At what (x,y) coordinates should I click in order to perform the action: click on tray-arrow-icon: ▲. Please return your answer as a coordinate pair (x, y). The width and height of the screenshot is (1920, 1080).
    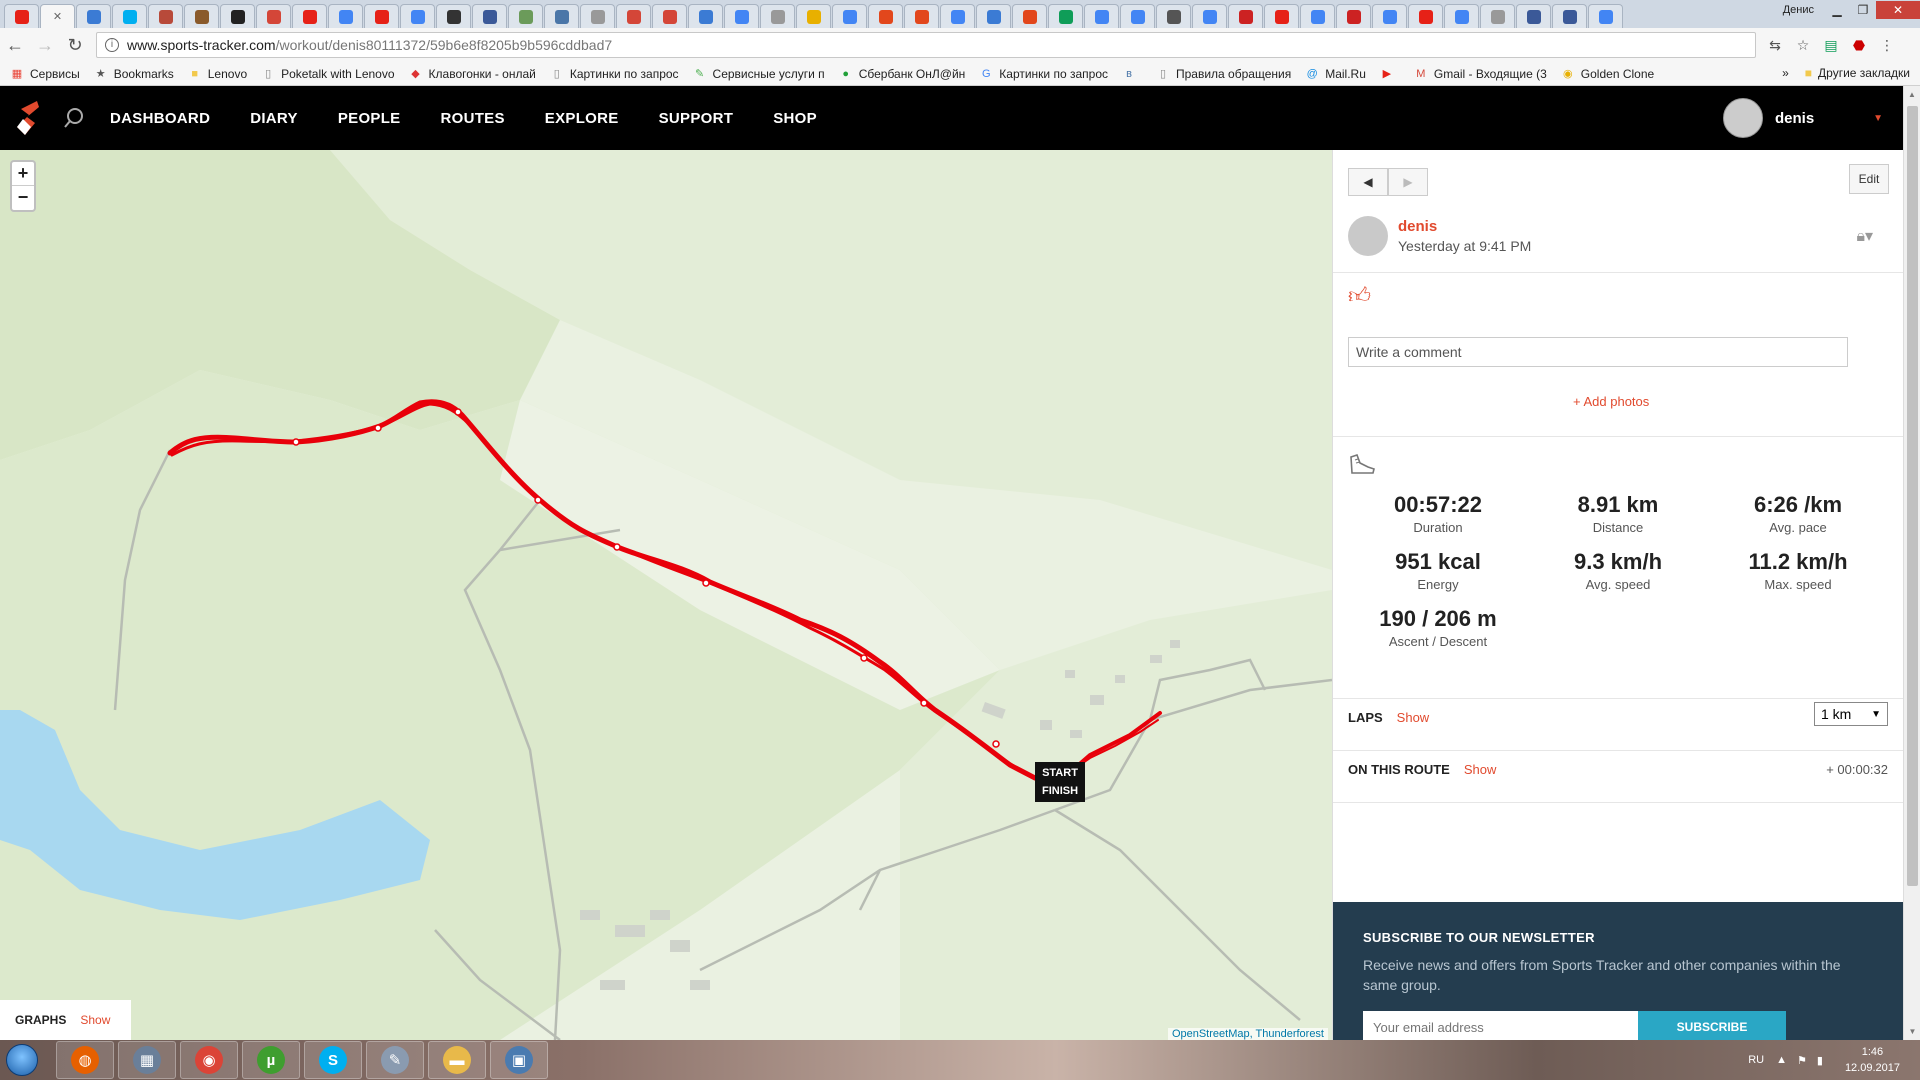
    Looking at the image, I should click on (1781, 1060).